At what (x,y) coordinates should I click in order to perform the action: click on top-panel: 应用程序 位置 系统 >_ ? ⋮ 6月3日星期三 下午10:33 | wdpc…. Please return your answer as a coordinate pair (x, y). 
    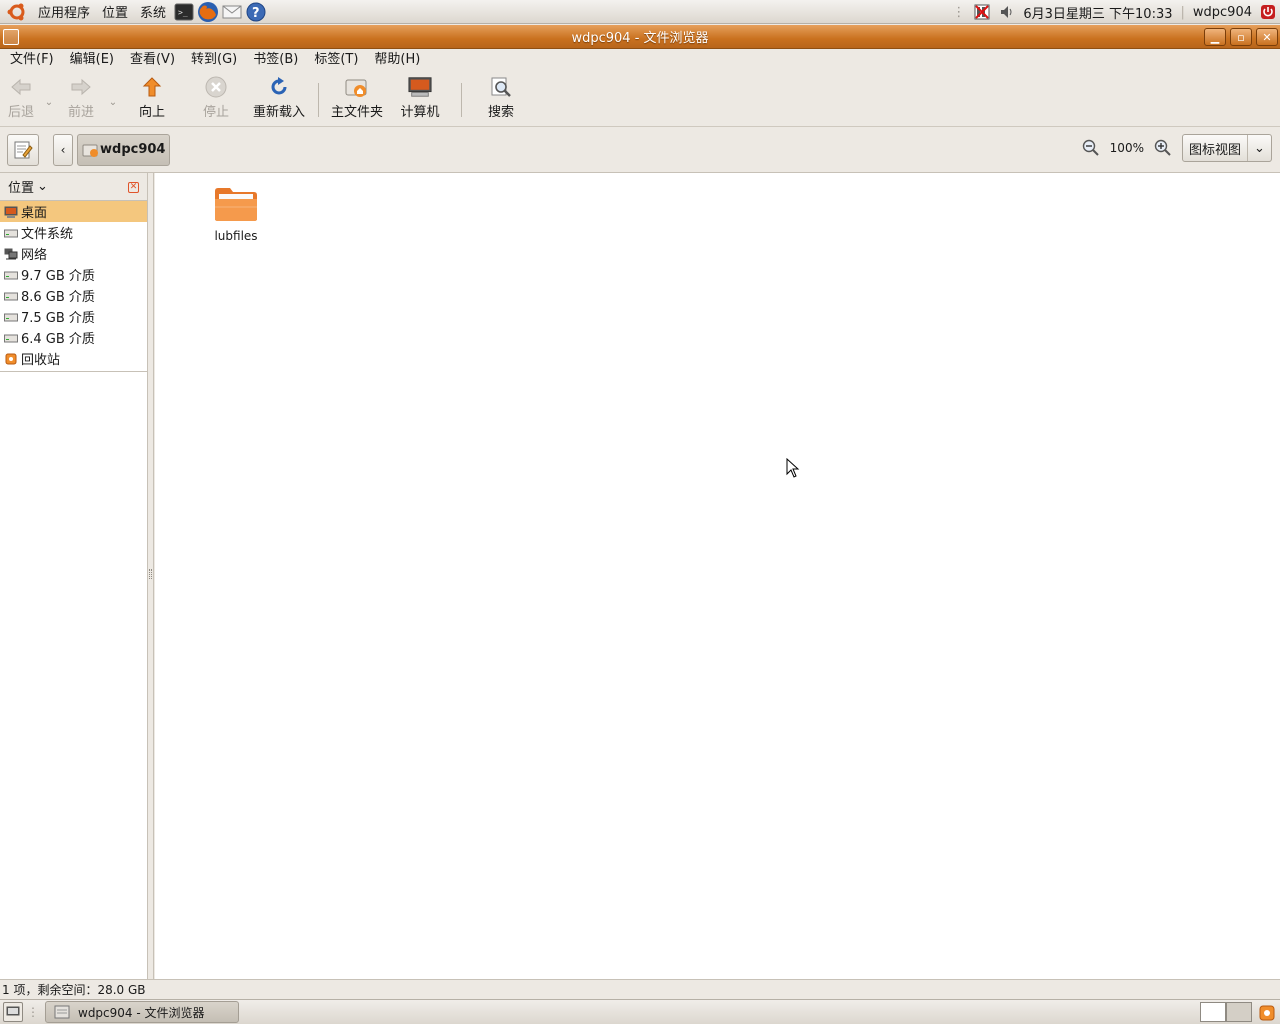
    Looking at the image, I should click on (640, 12).